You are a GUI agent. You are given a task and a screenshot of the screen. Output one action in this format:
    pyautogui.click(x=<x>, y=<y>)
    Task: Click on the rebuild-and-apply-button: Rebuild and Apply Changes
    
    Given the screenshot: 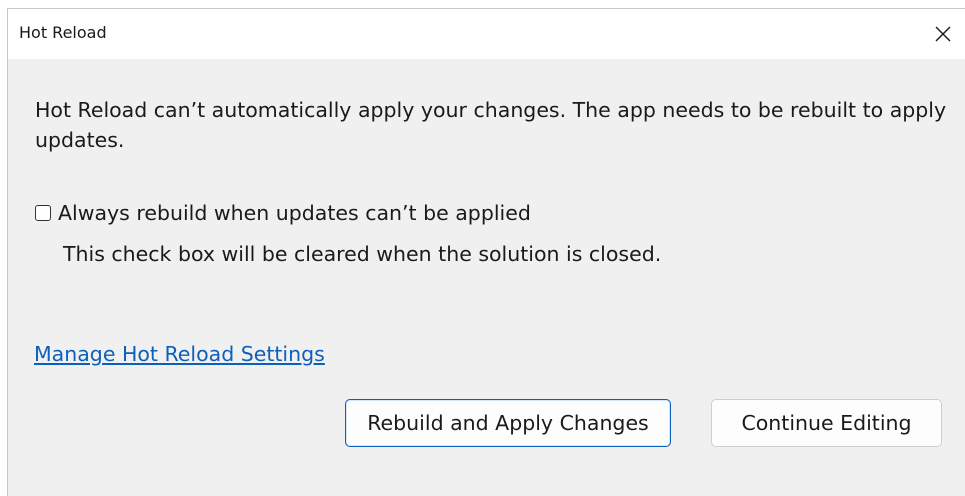 What is the action you would take?
    pyautogui.click(x=508, y=423)
    